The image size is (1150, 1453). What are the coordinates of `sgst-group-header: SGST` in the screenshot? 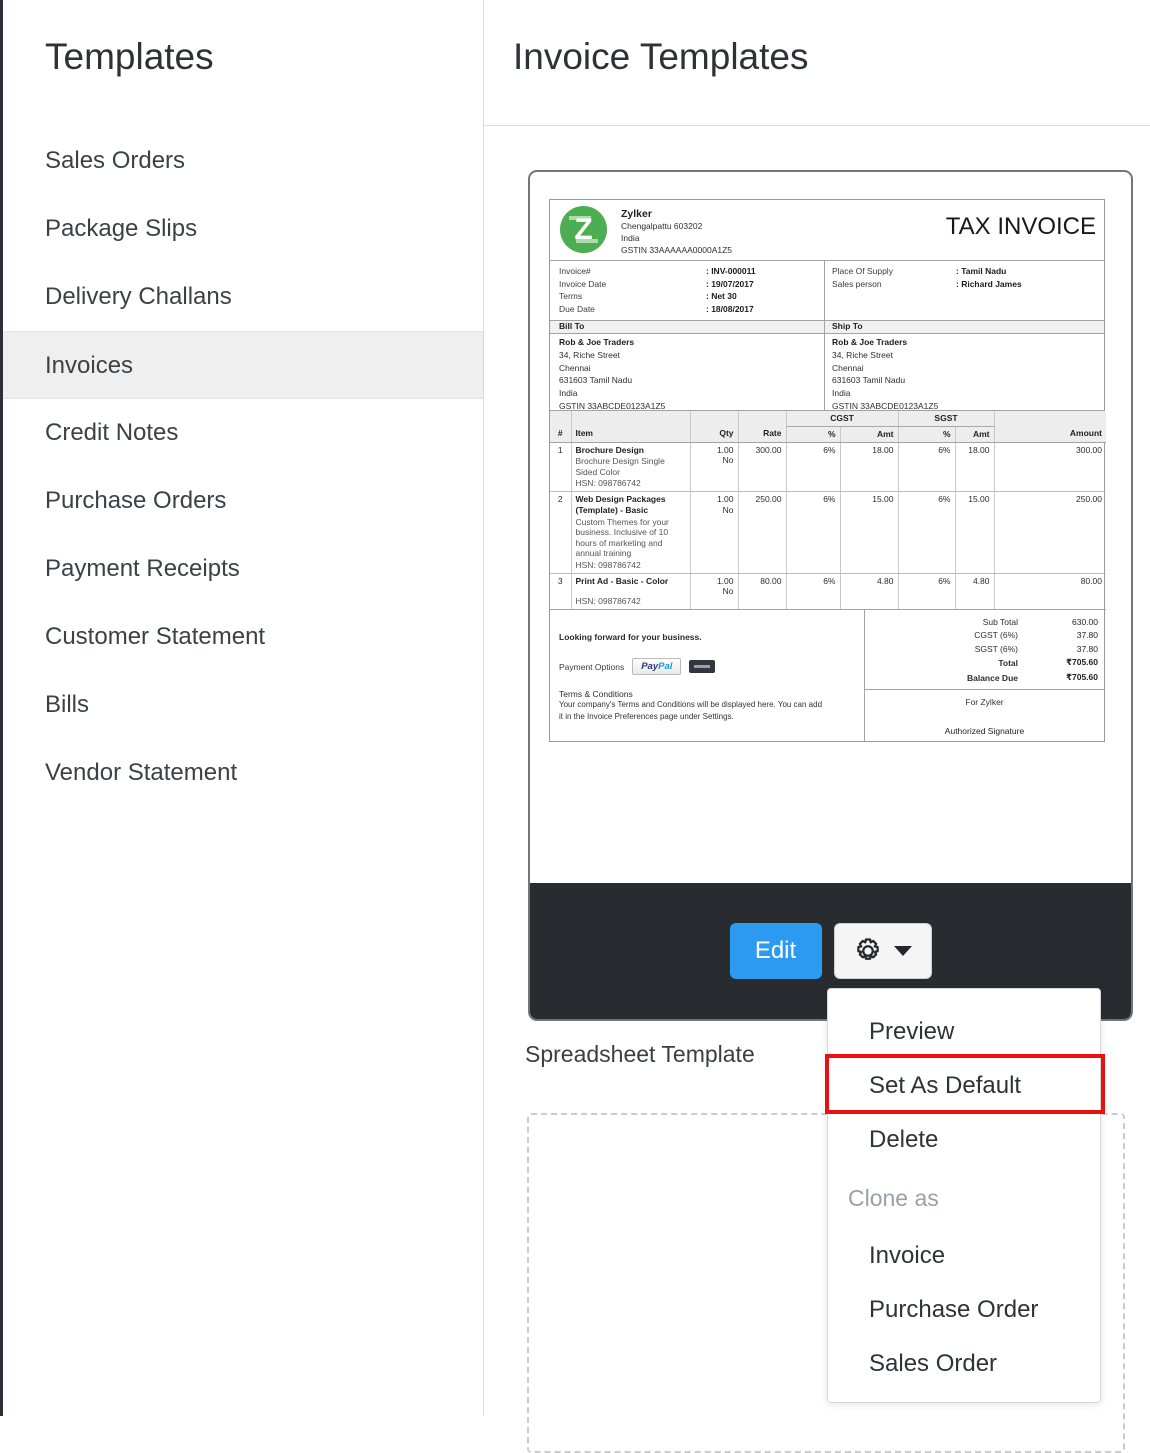 It's located at (945, 419).